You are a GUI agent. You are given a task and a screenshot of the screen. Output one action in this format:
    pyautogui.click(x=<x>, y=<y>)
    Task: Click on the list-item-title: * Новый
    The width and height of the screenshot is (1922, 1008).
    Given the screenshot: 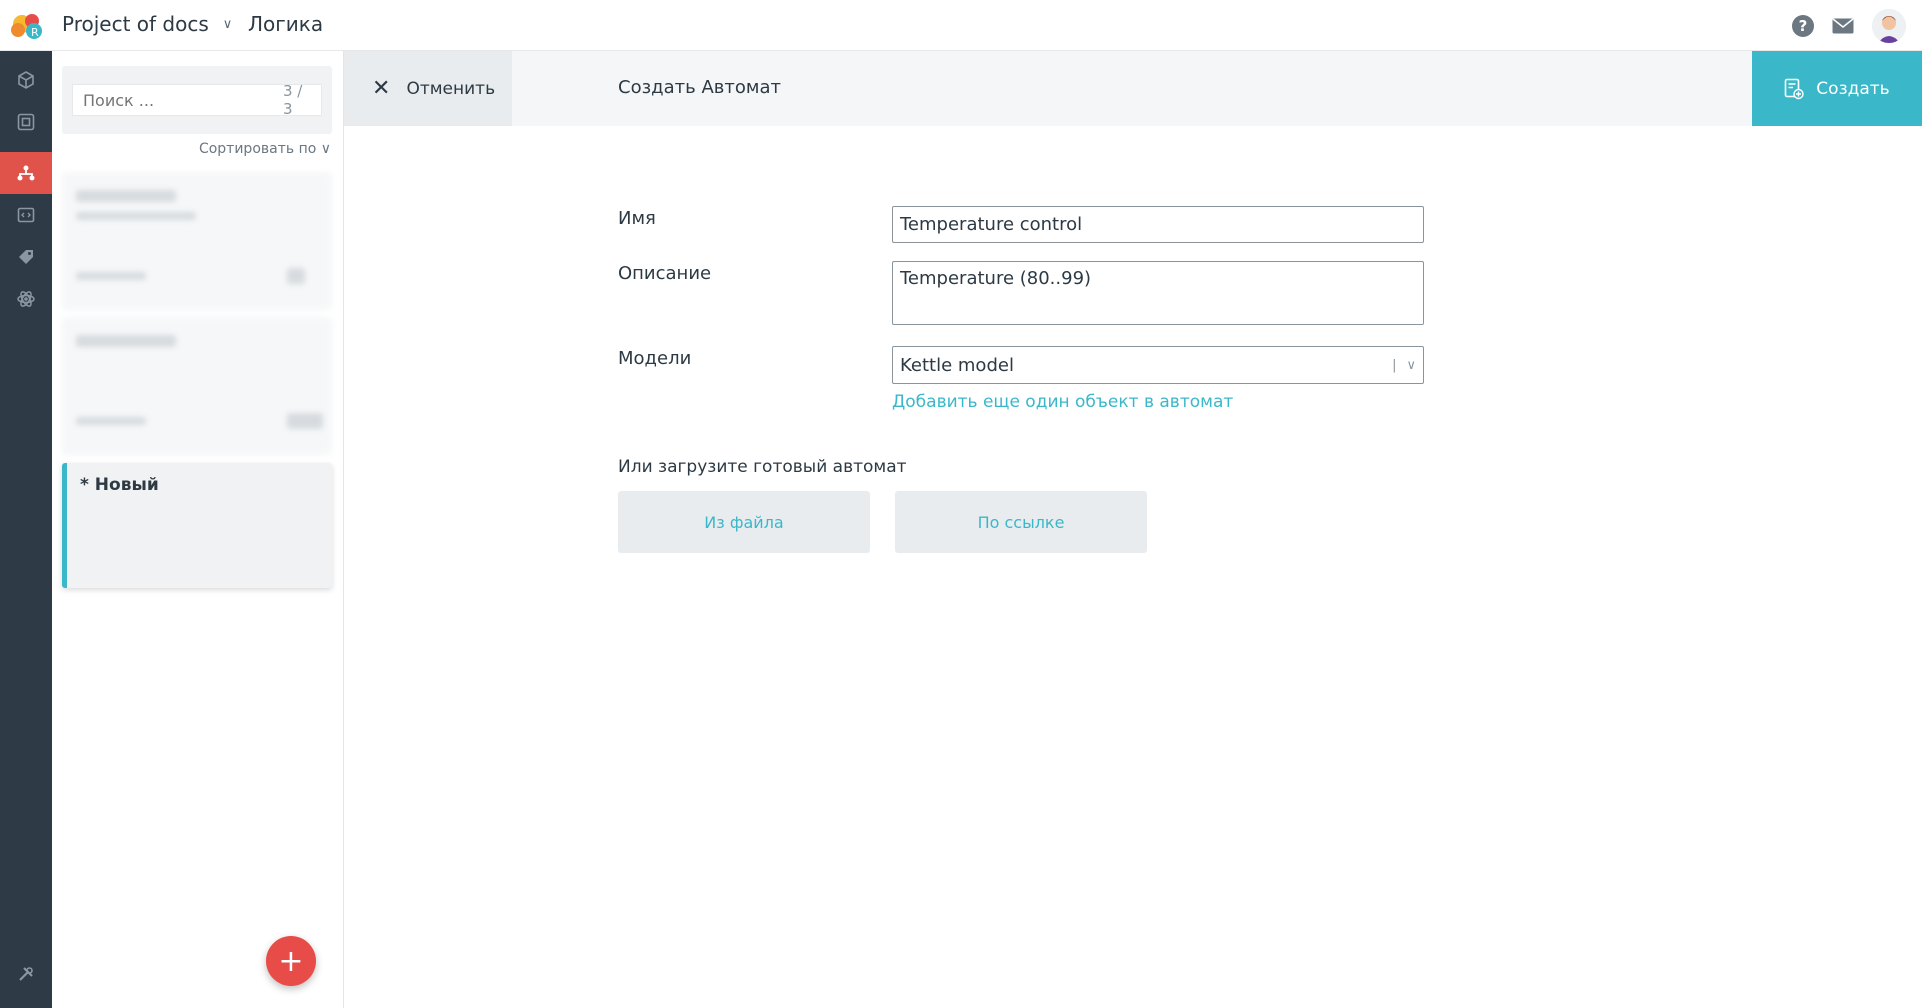 What is the action you would take?
    pyautogui.click(x=119, y=485)
    